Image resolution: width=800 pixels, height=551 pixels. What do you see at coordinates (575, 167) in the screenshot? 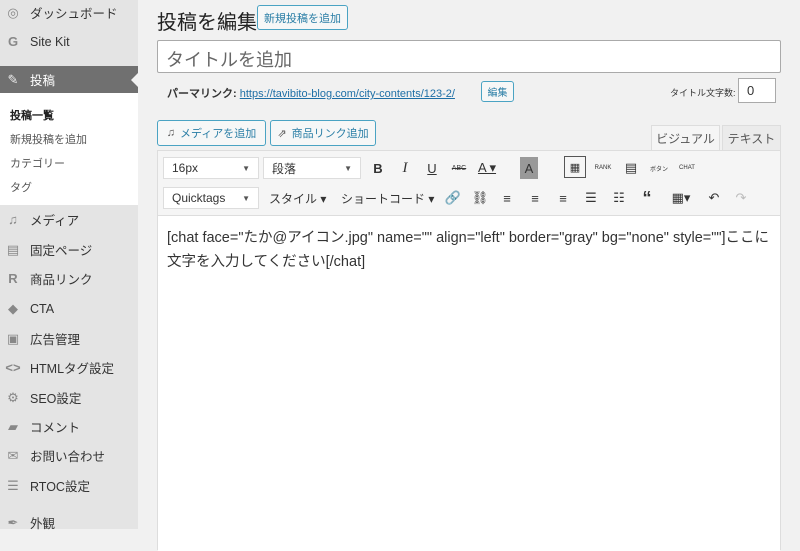
I see `box-icon: ▦` at bounding box center [575, 167].